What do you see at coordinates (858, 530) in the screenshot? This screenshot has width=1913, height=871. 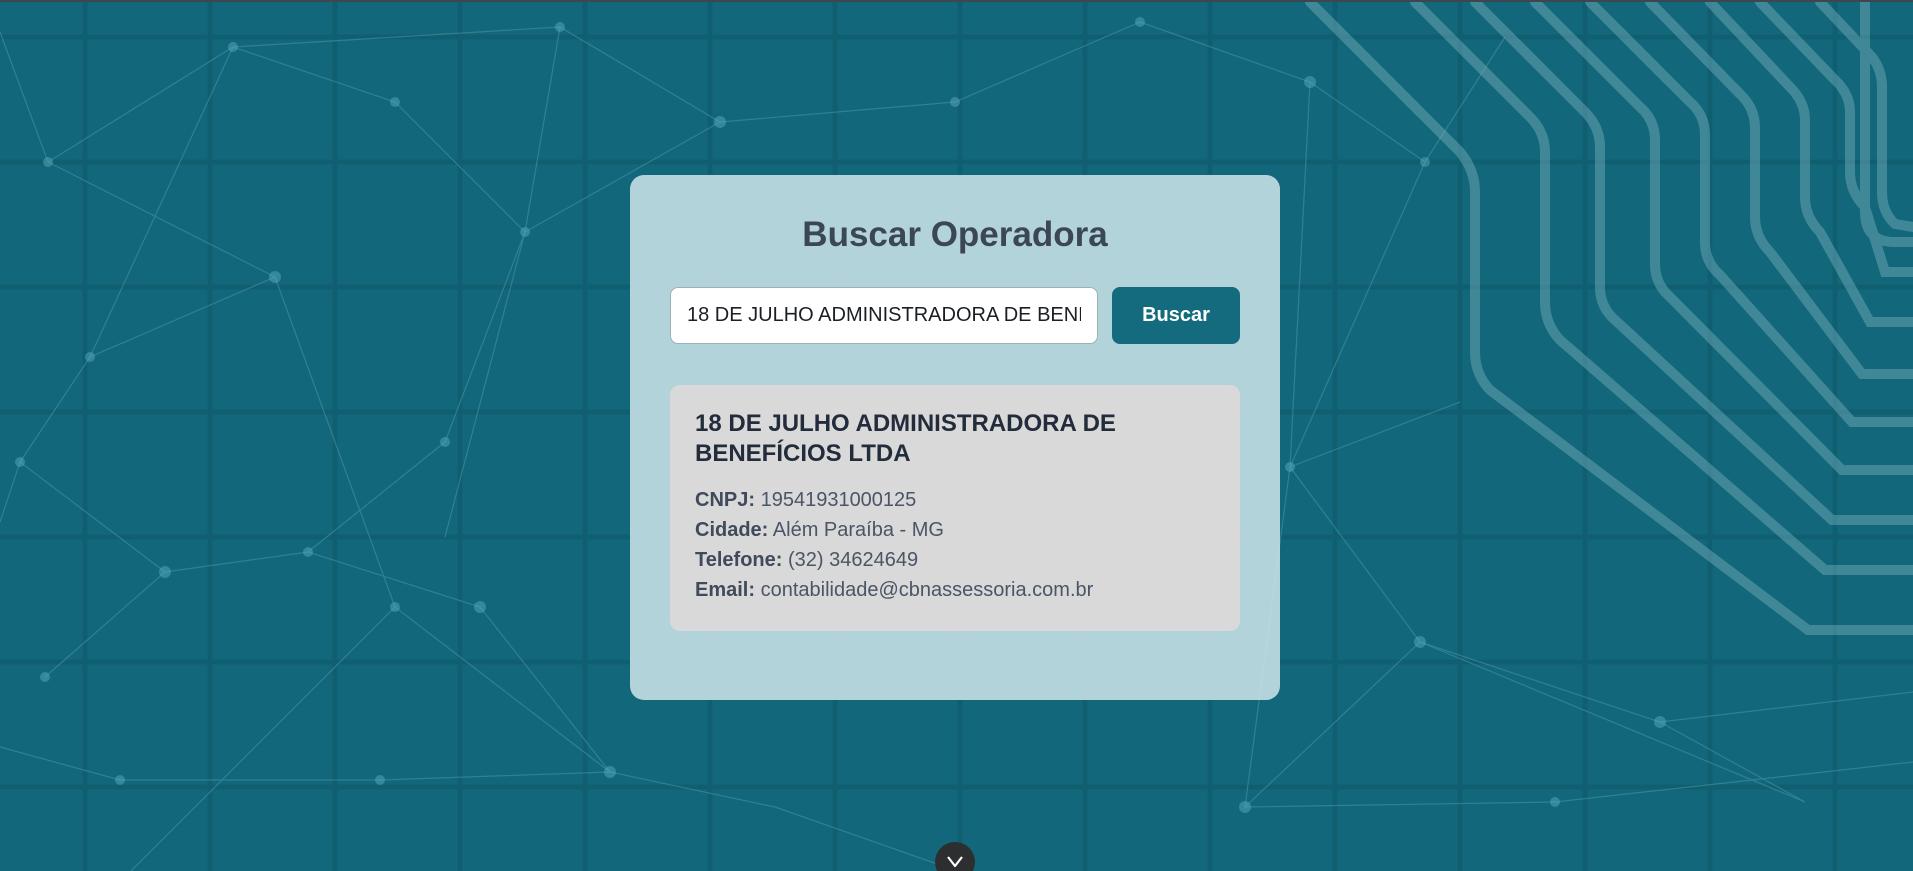 I see `city-value: Além Paraíba - MG` at bounding box center [858, 530].